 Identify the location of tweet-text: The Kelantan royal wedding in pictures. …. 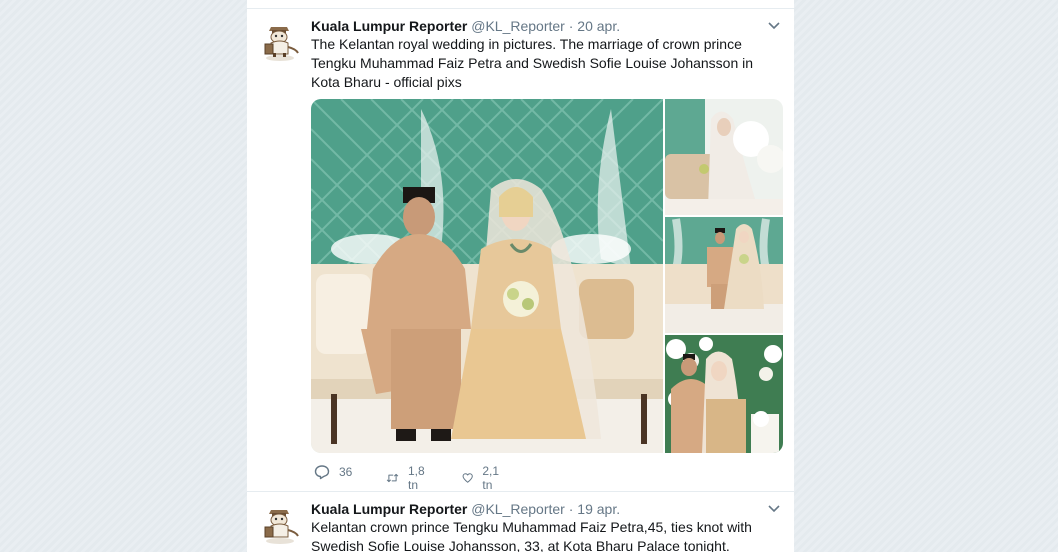
(532, 63).